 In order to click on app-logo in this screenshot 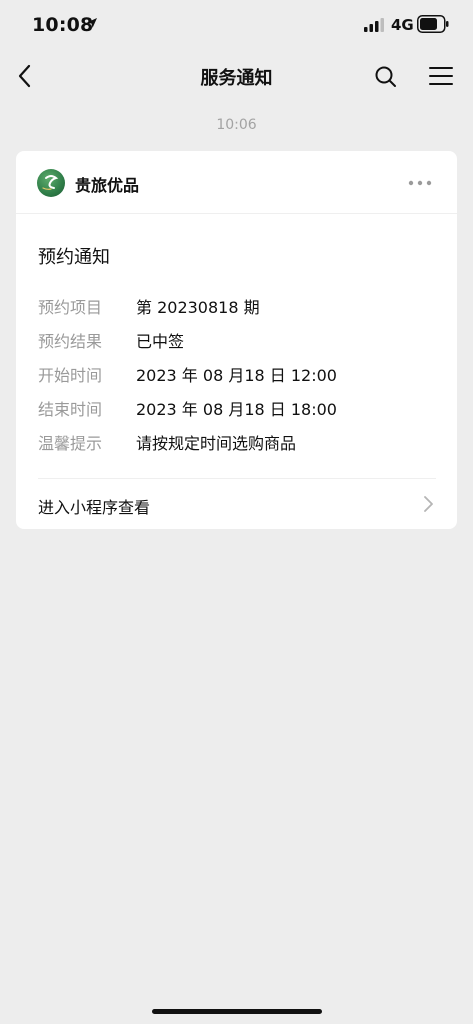, I will do `click(51, 183)`.